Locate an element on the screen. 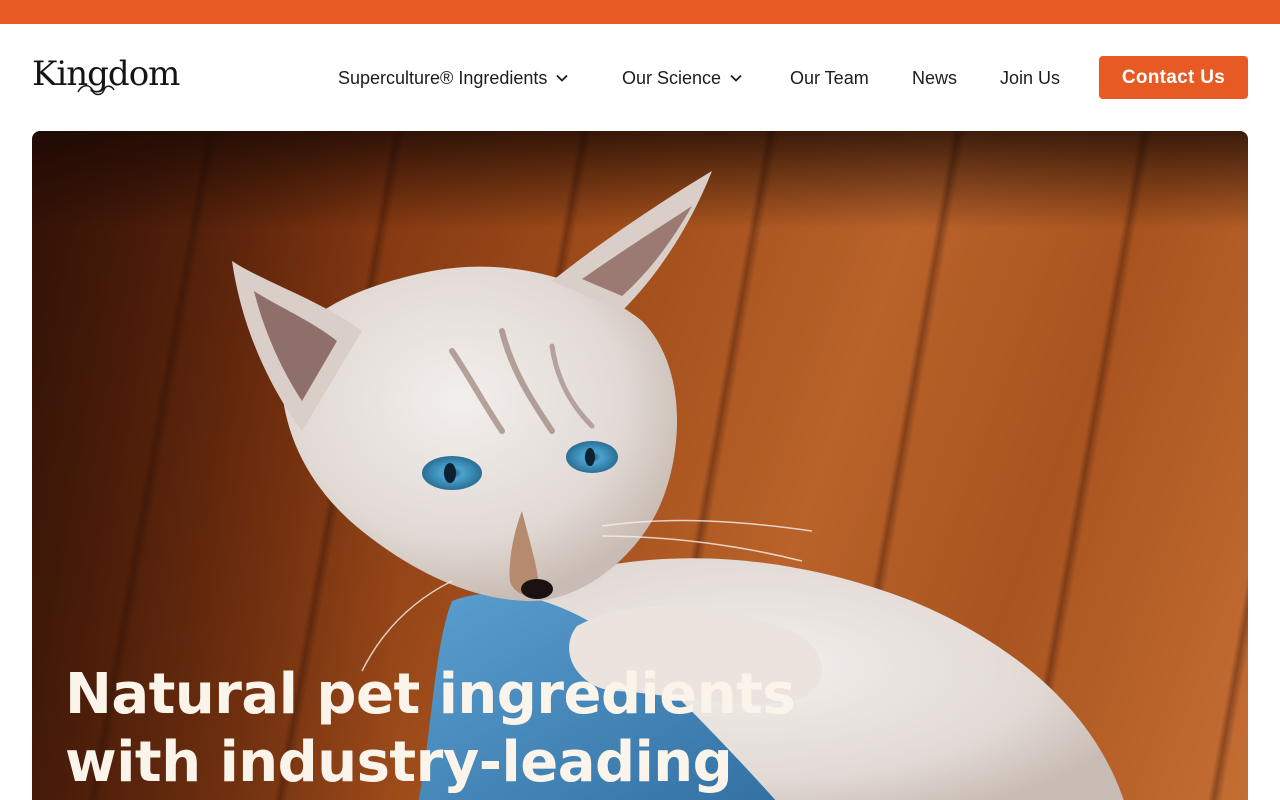  logo-swirl-icon is located at coordinates (96, 90).